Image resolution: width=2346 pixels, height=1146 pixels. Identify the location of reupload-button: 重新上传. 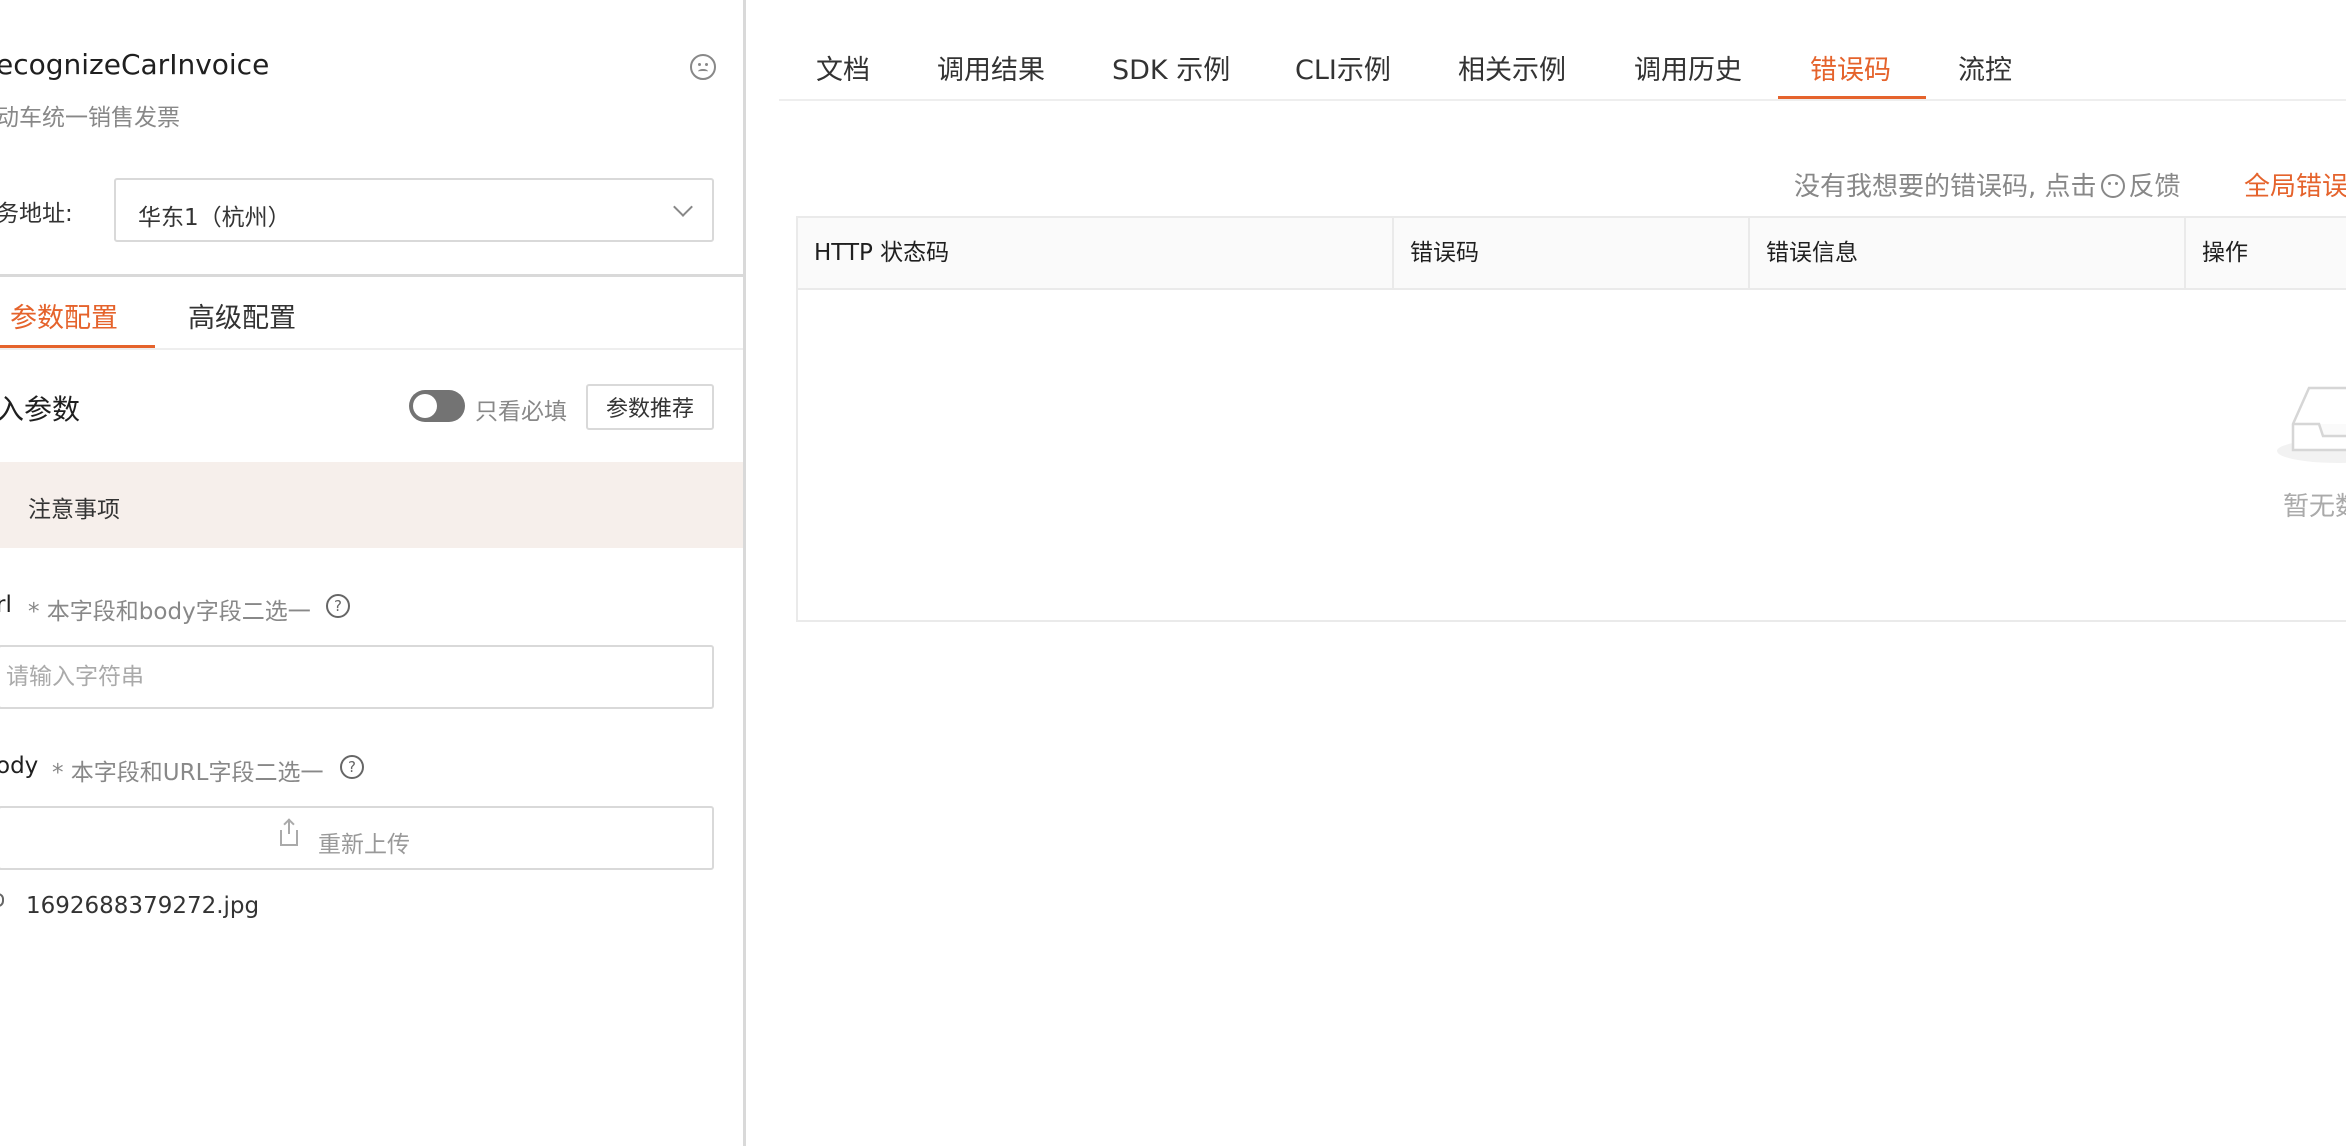
(357, 838).